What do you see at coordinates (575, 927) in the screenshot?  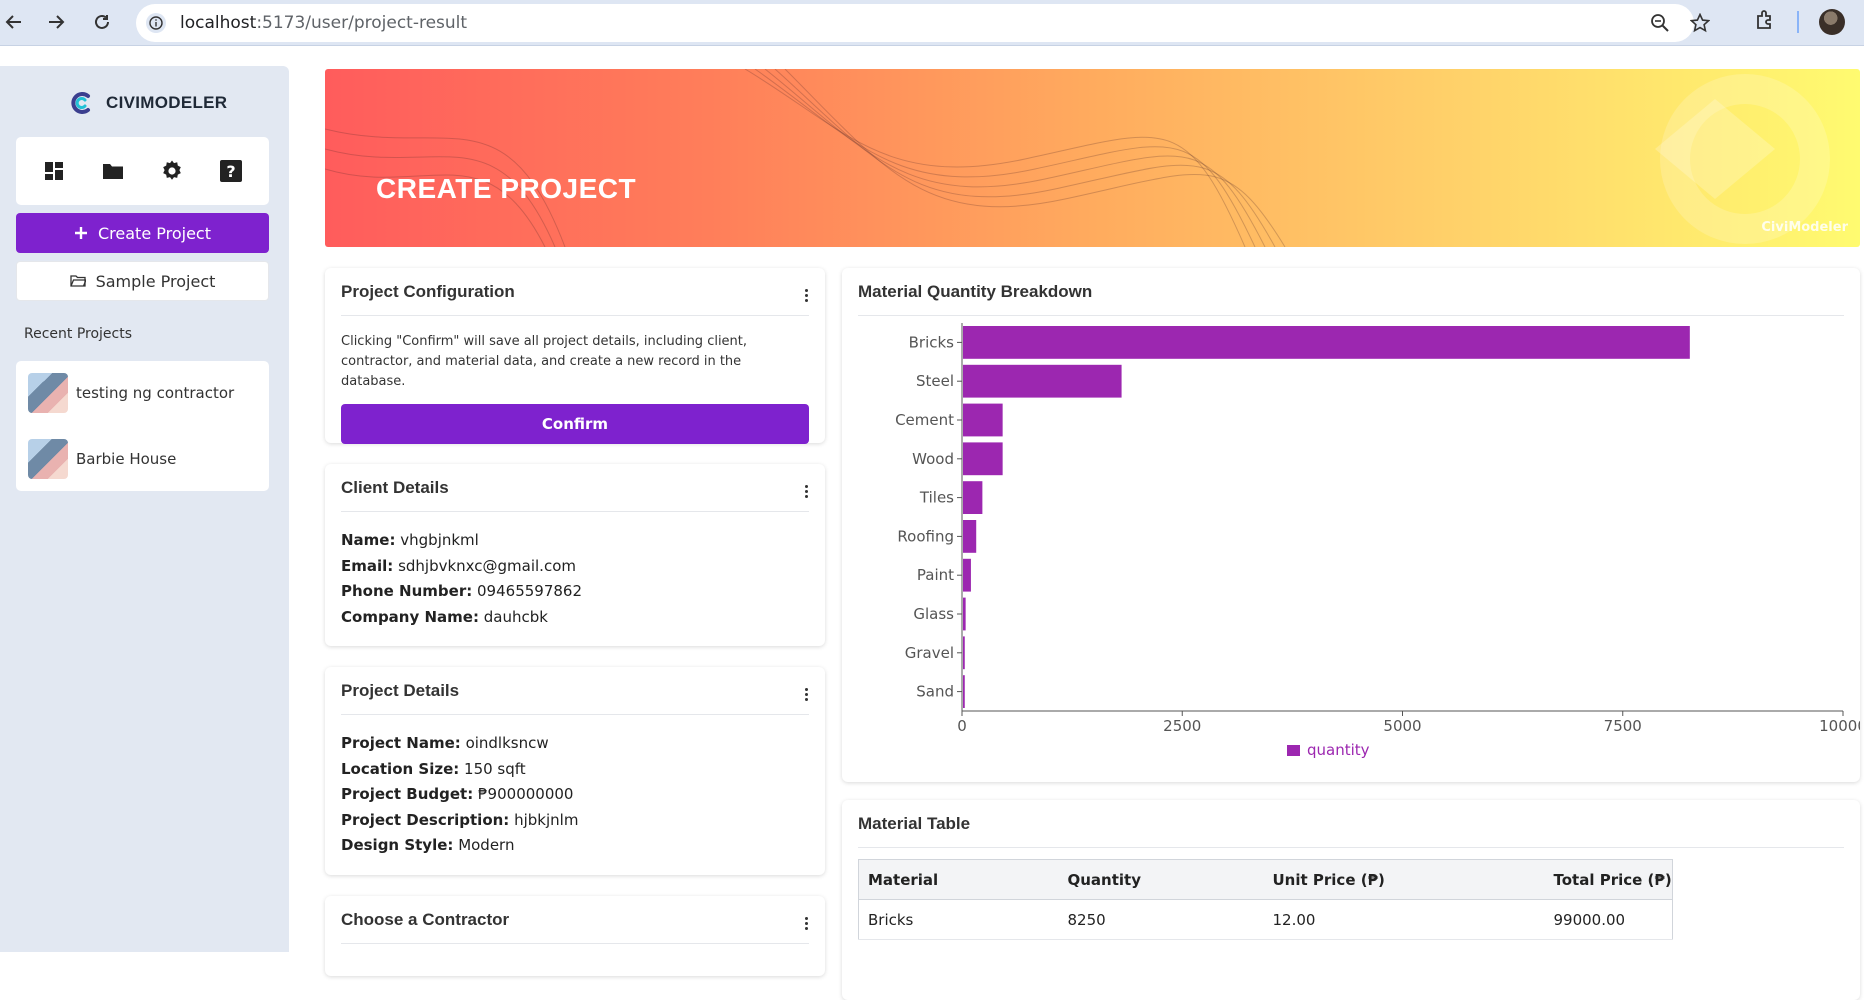 I see `card-header: Choose a Contractor` at bounding box center [575, 927].